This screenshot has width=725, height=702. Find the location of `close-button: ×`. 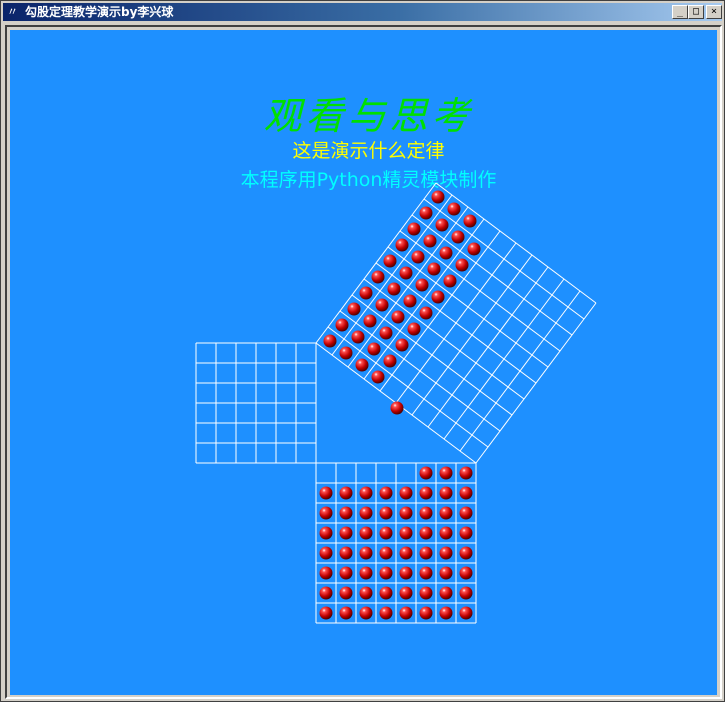

close-button: × is located at coordinates (714, 12).